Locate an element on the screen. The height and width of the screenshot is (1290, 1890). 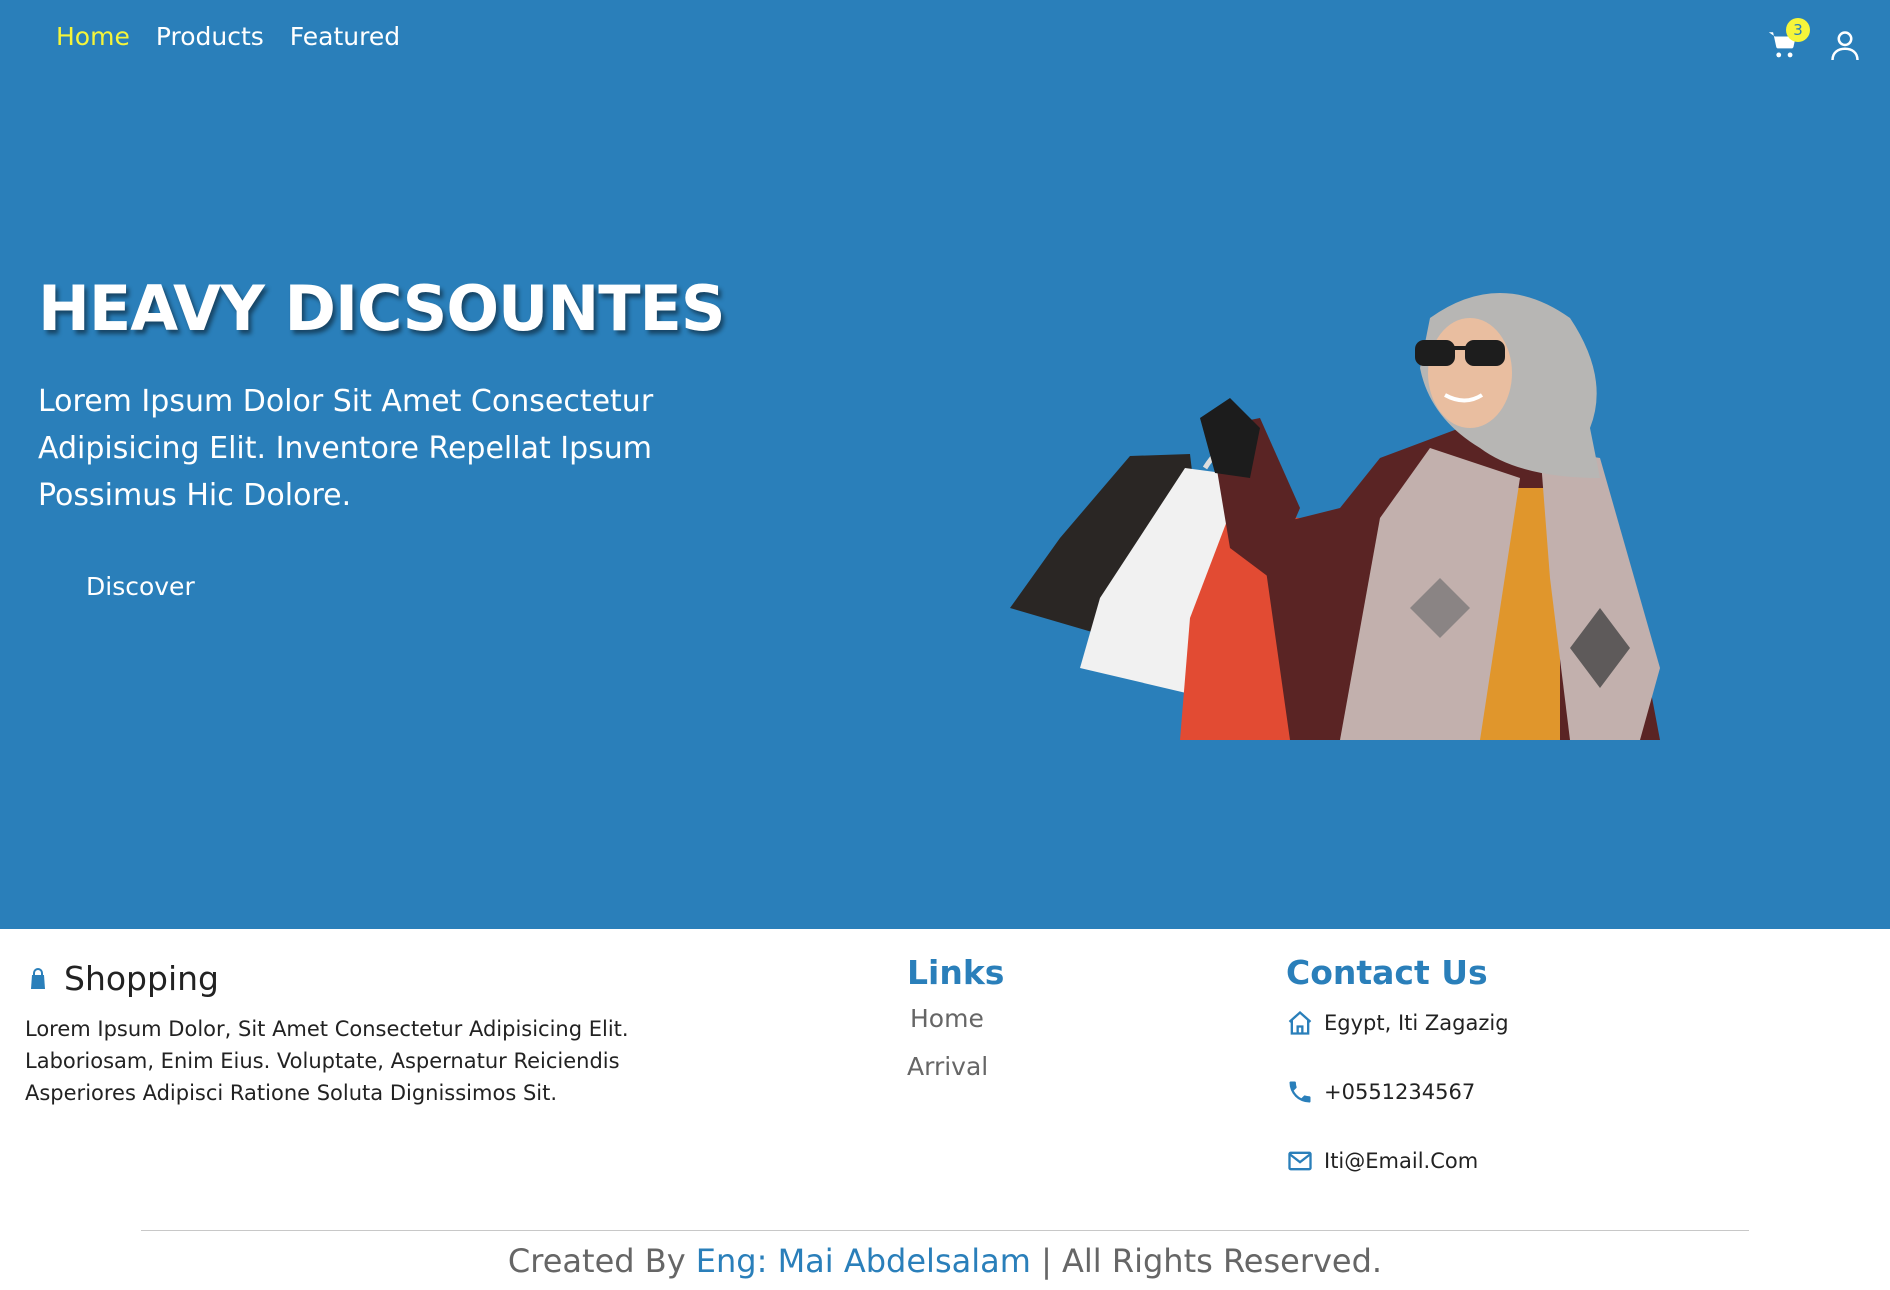
footer-link-home: Home is located at coordinates (947, 1018).